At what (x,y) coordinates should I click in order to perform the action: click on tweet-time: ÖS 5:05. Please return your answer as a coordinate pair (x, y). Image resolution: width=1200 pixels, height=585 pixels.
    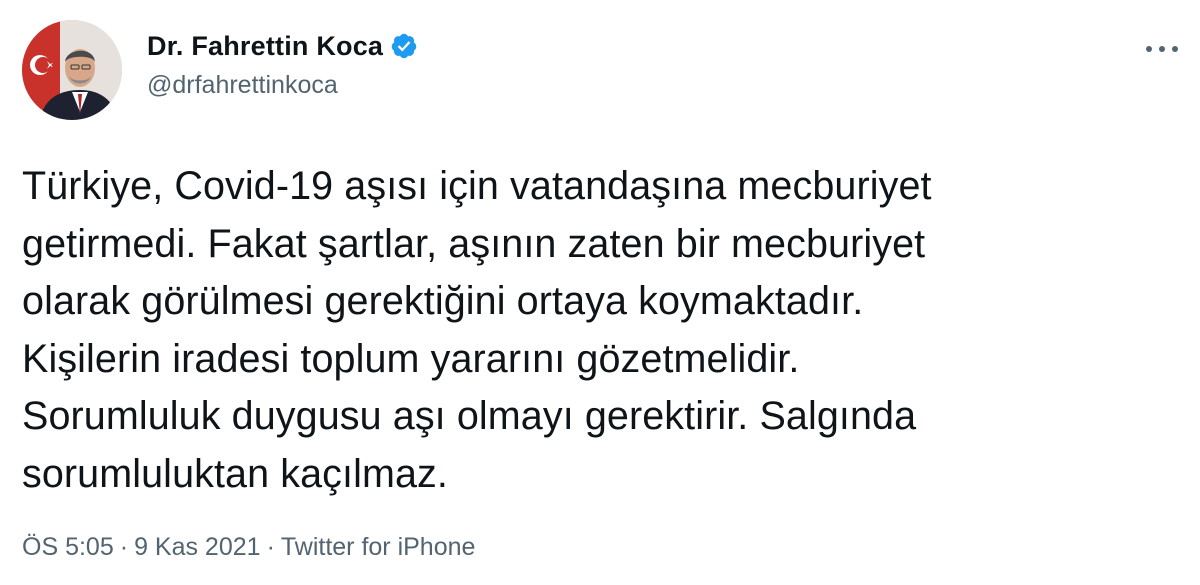
    Looking at the image, I should click on (68, 547).